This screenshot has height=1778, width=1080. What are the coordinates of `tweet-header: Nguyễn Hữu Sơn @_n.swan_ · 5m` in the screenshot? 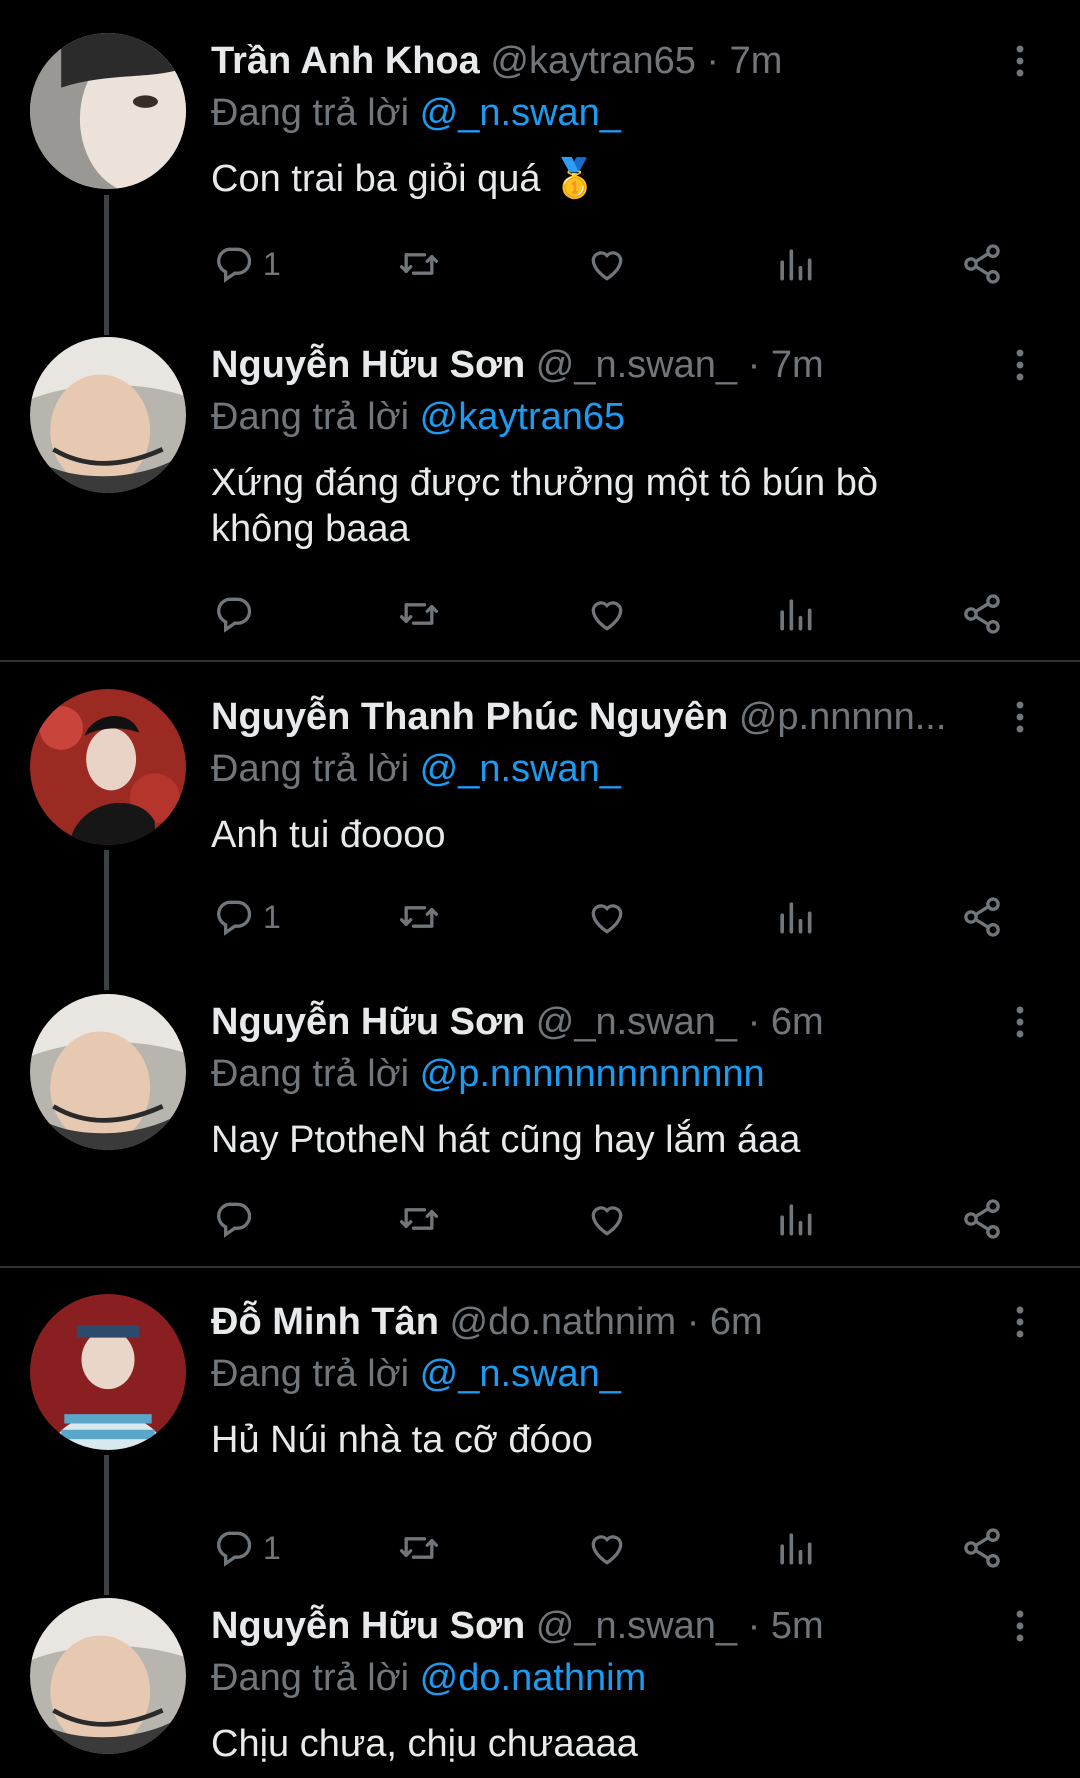 It's located at (610, 1626).